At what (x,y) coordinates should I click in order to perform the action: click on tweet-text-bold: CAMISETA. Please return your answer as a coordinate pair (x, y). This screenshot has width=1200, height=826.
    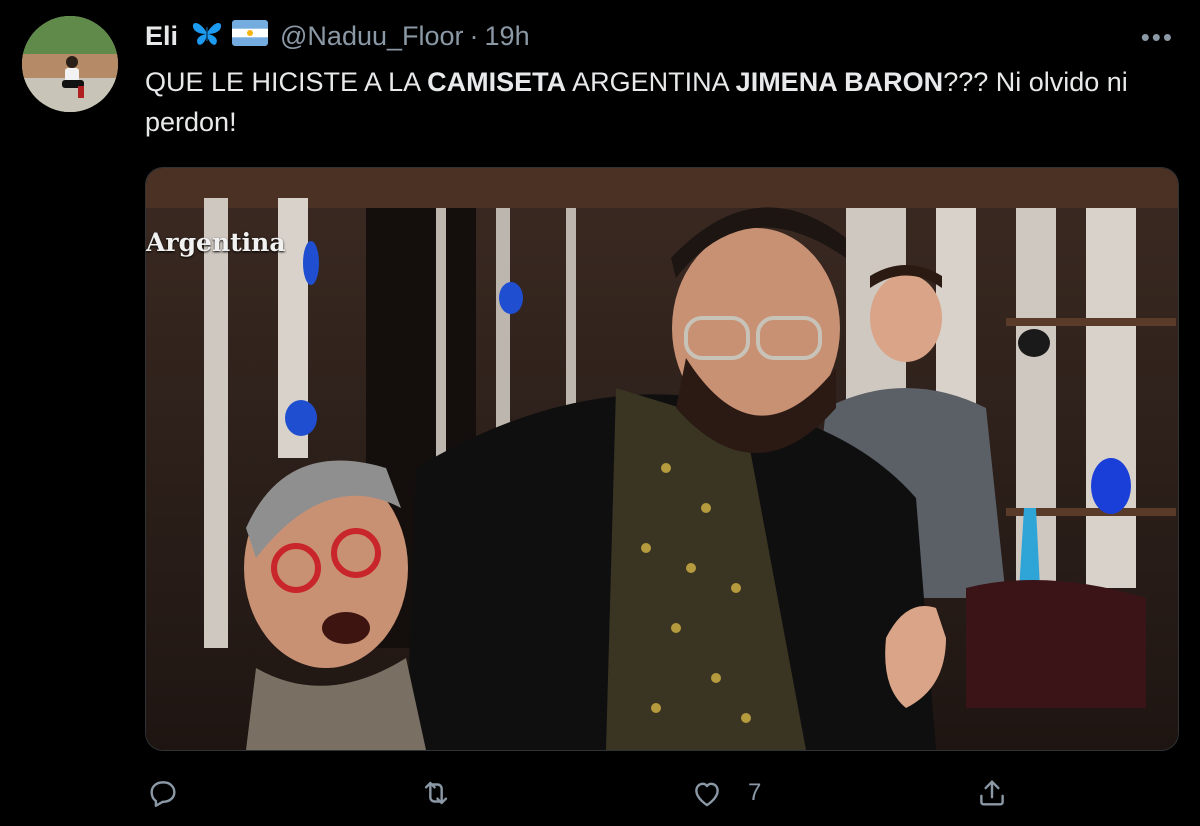
    Looking at the image, I should click on (497, 82).